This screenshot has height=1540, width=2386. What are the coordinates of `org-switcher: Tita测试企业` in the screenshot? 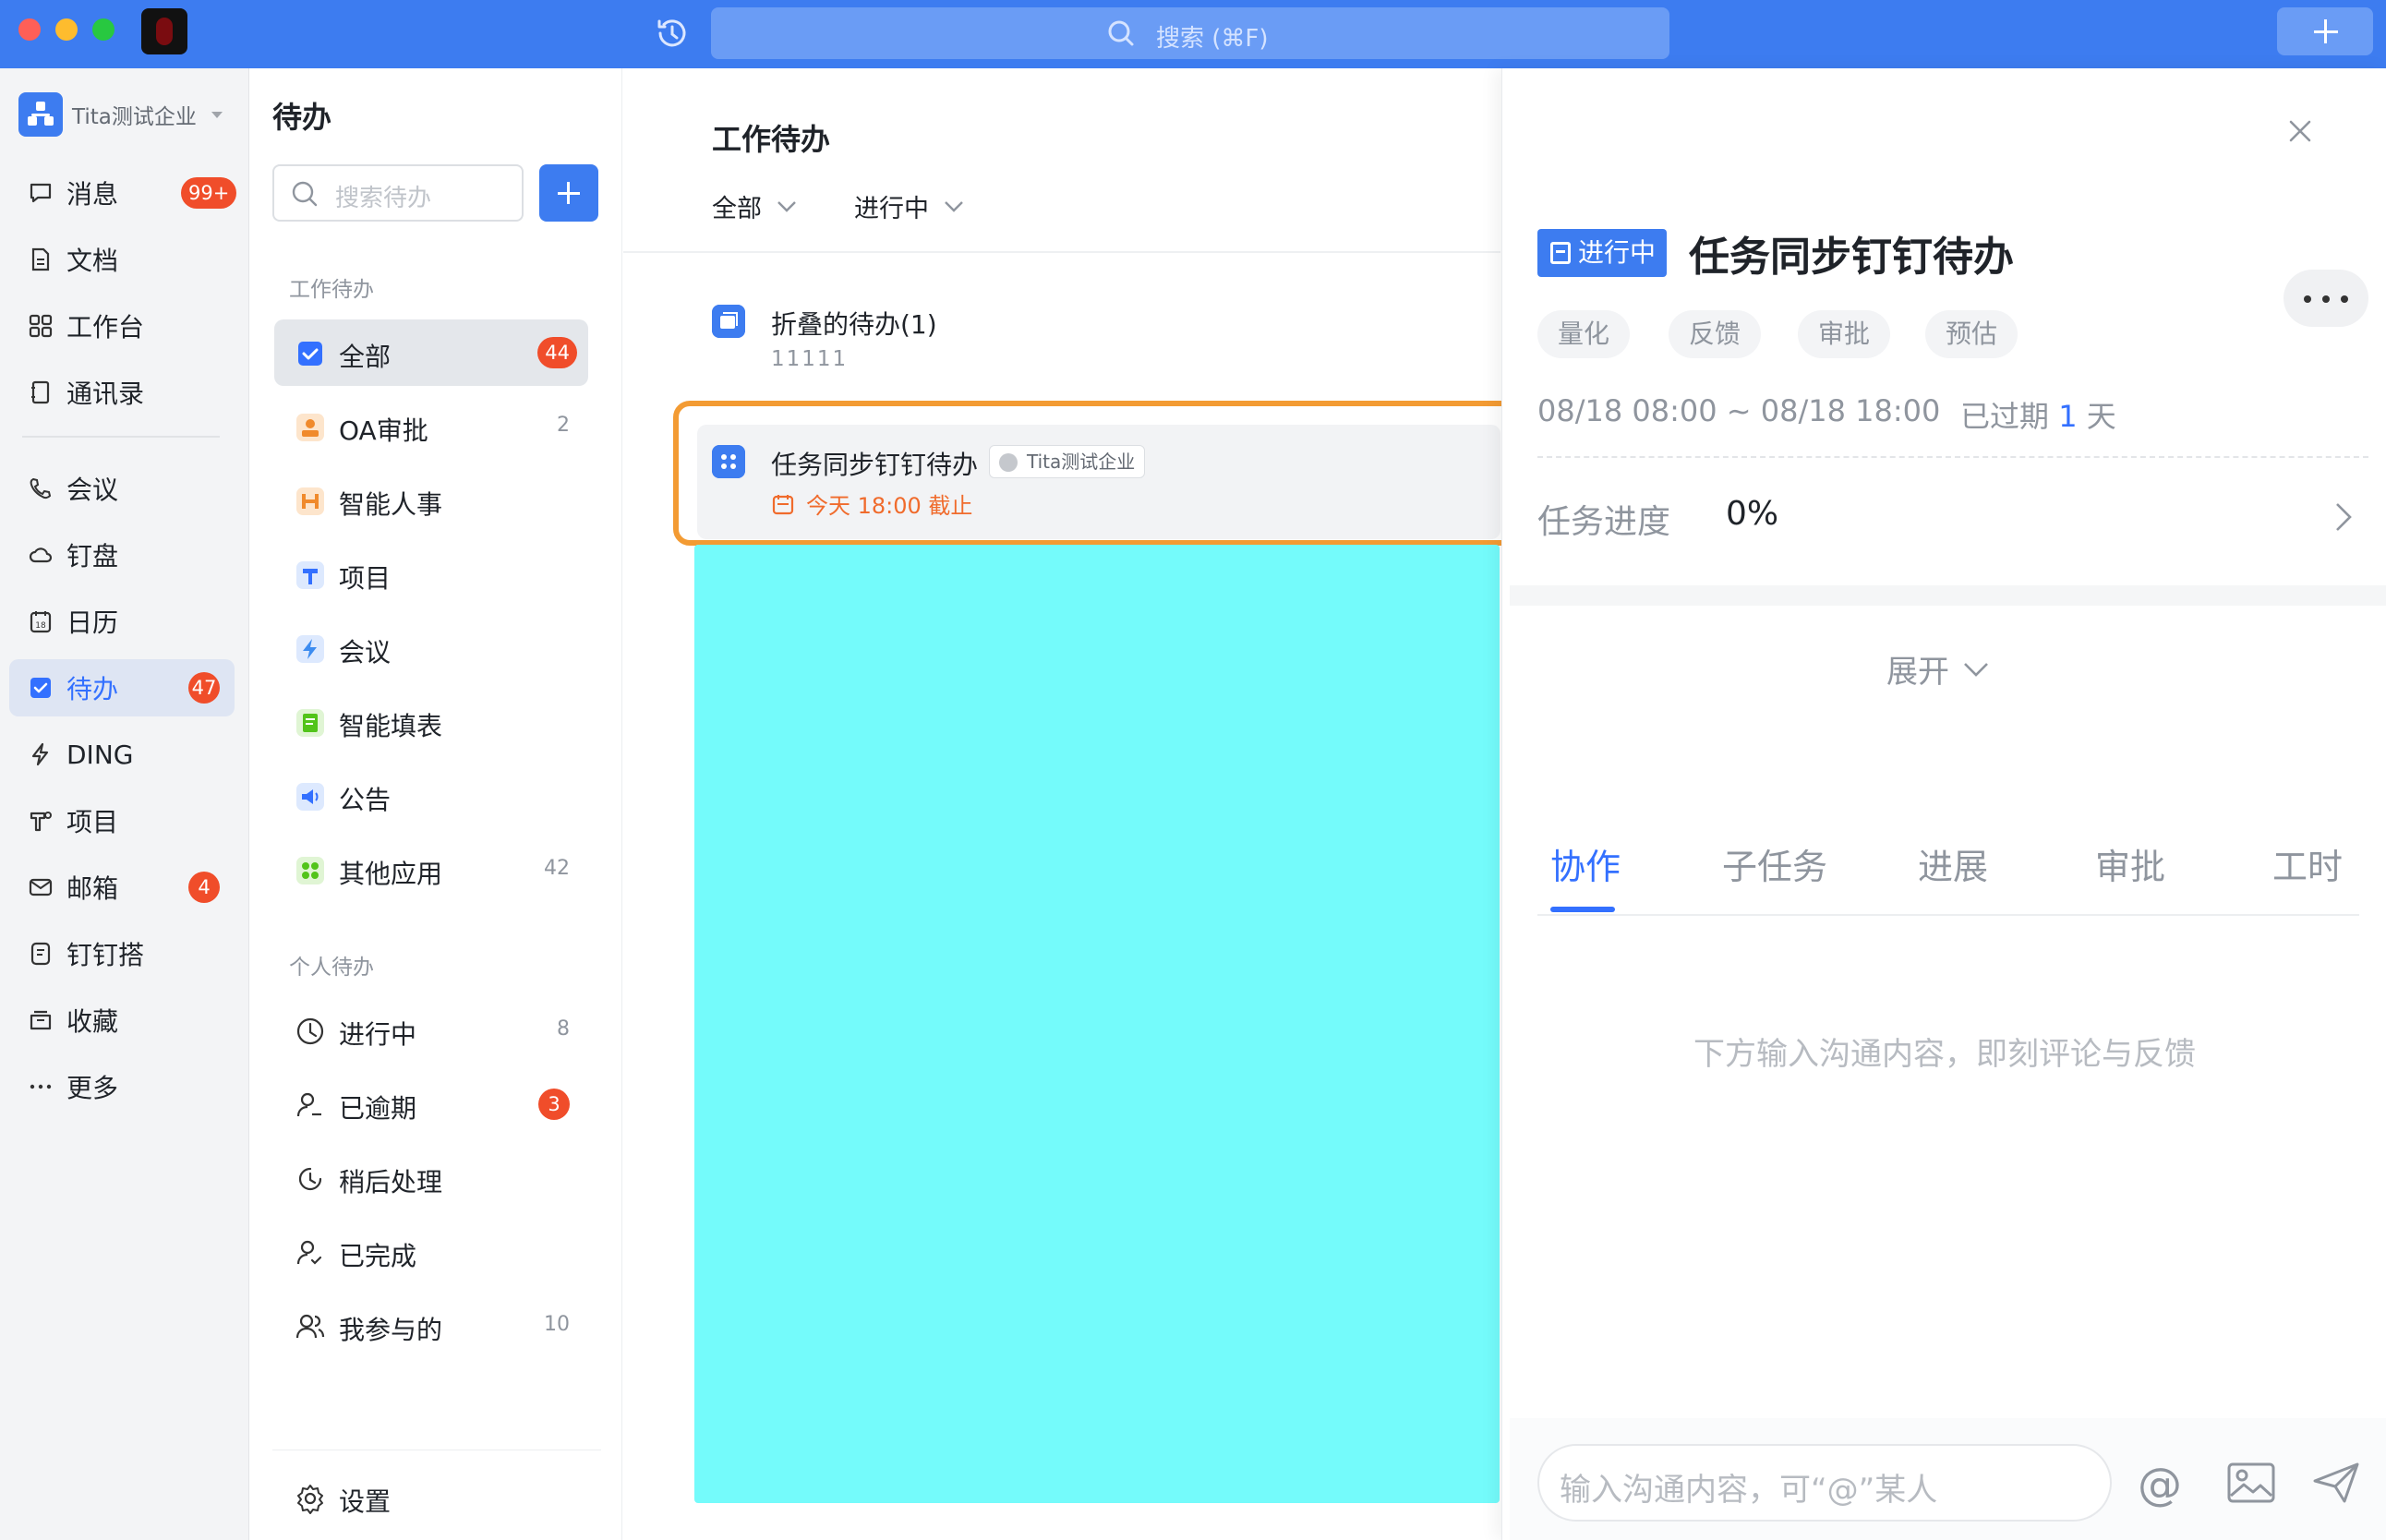 It's located at (121, 115).